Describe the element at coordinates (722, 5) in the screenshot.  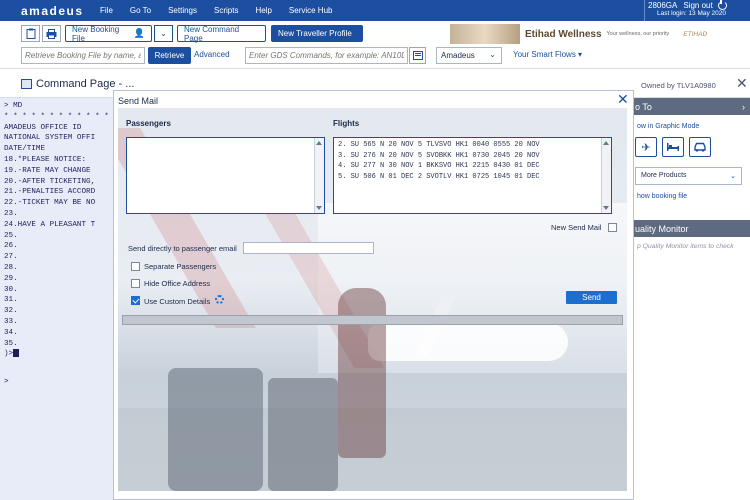
I see `power-icon` at that location.